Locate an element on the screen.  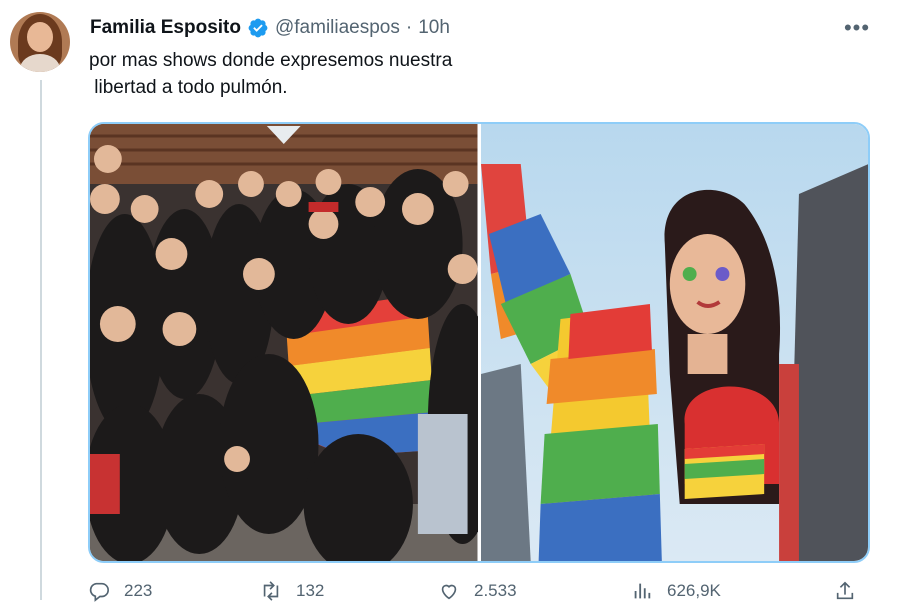
share-icon is located at coordinates (845, 590).